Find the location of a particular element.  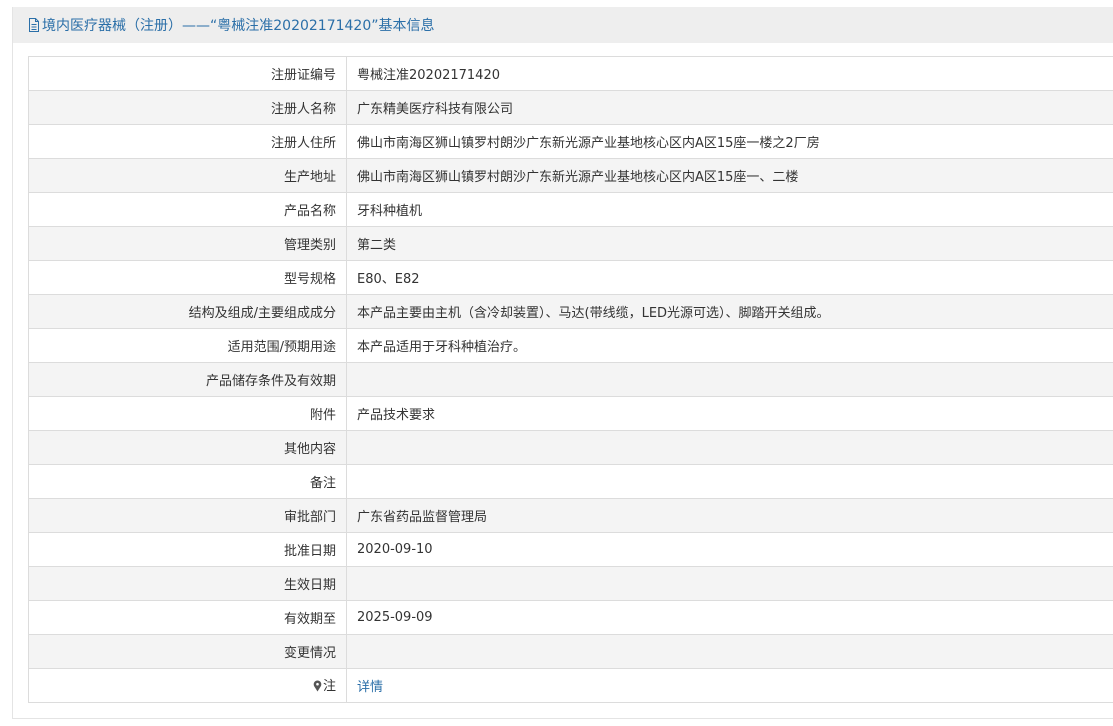

table-row: 适用范围/预期用途 本产品适用于牙科种植治疗。 is located at coordinates (570, 345).